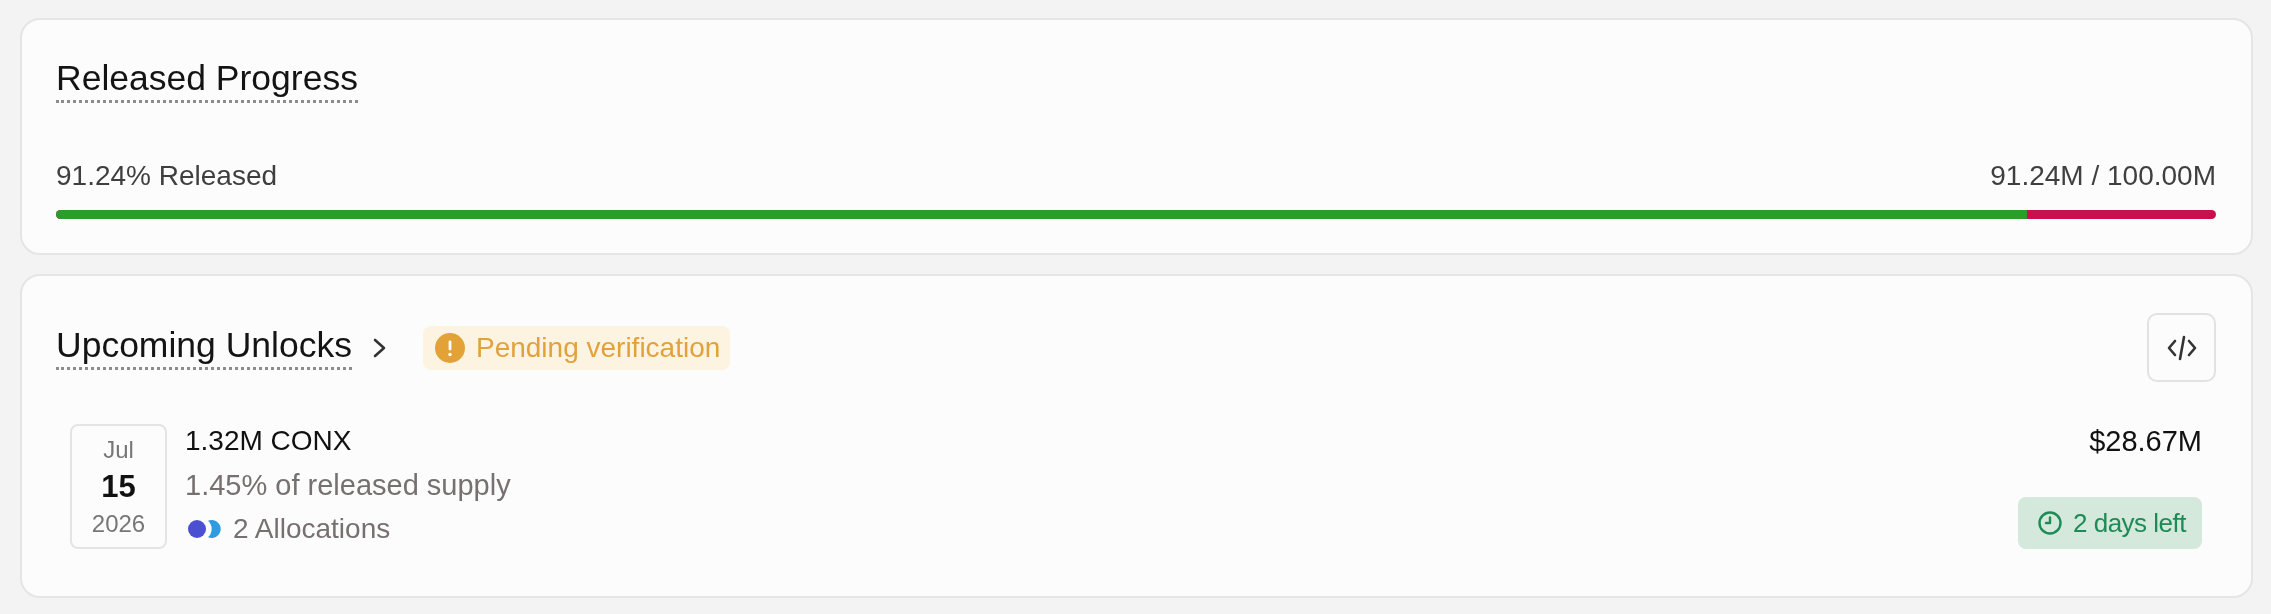  I want to click on code-button, so click(2181, 347).